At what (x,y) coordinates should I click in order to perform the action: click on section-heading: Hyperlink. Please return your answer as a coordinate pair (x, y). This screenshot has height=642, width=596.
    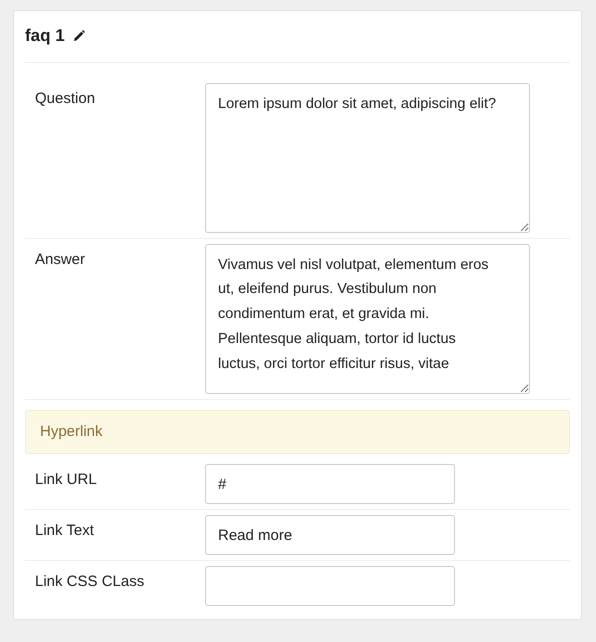
    Looking at the image, I should click on (297, 432).